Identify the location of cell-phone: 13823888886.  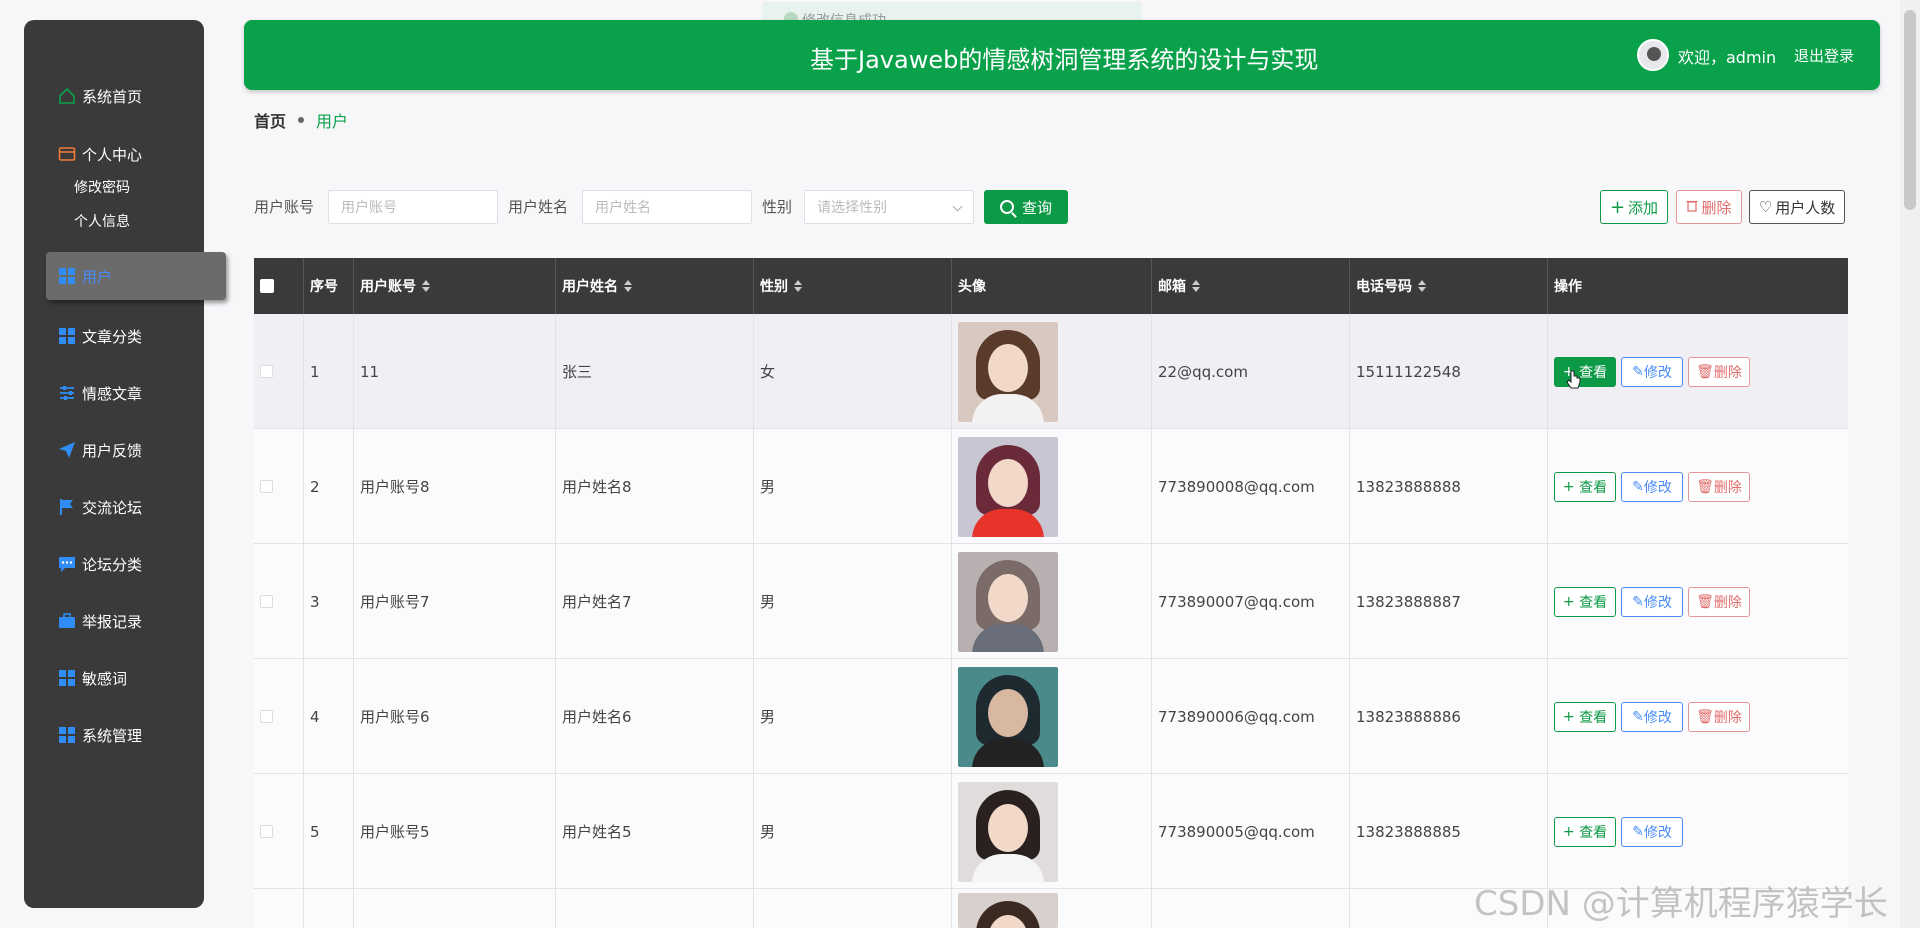
(1449, 716).